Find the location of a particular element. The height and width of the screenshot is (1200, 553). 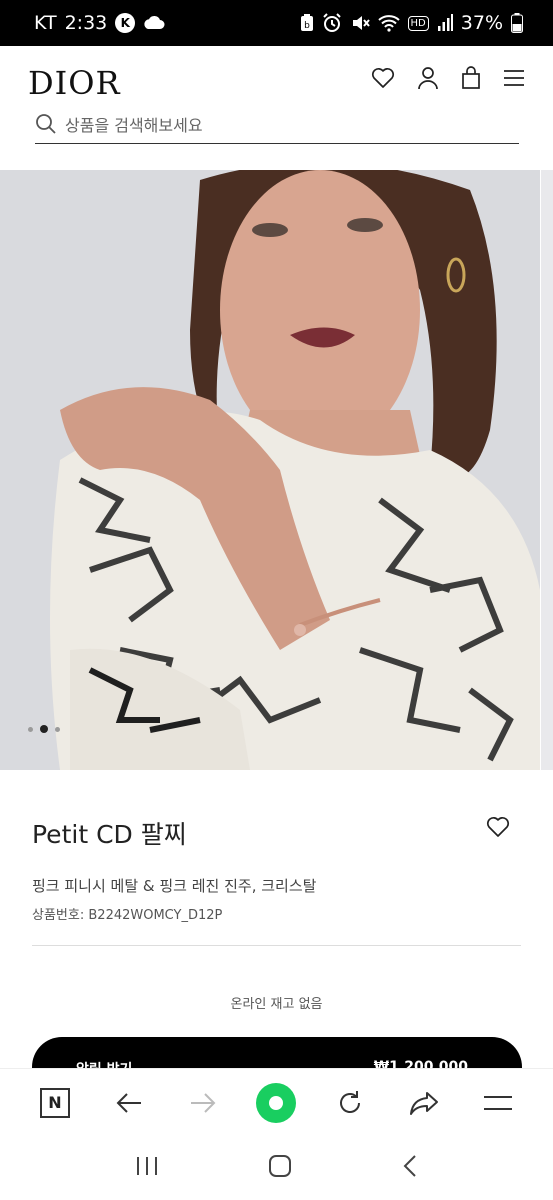

battery-percent: 37% is located at coordinates (481, 23).